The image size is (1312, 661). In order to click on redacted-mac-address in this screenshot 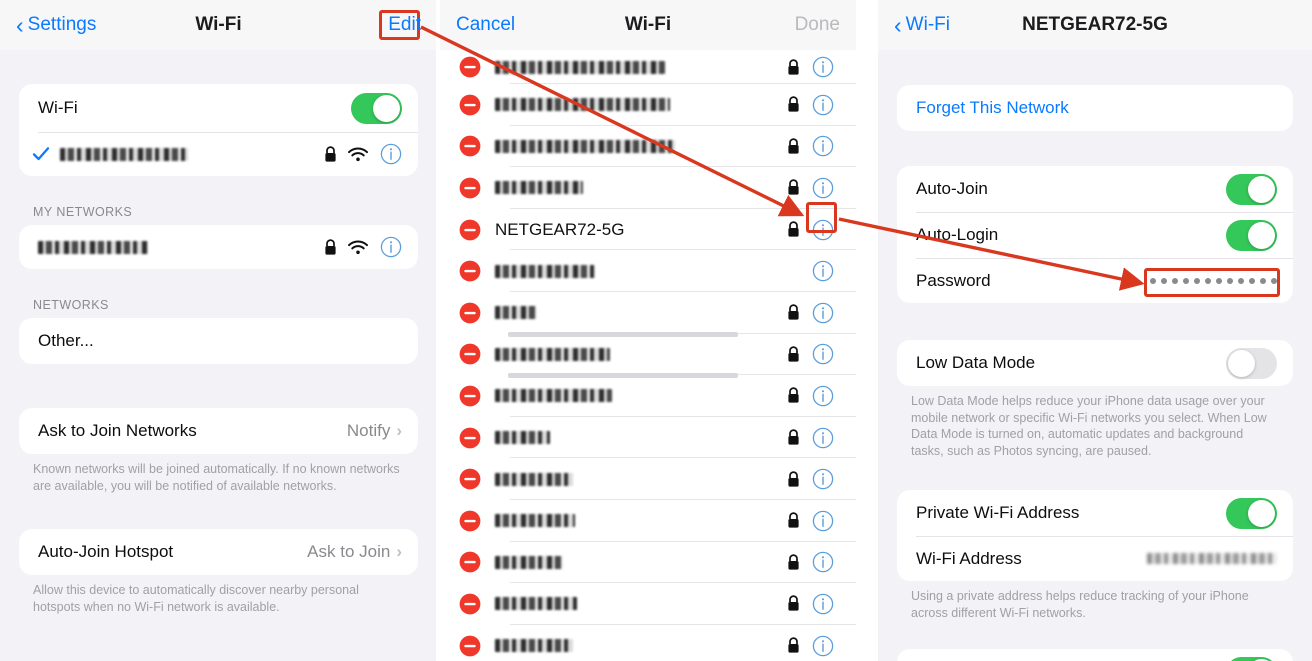, I will do `click(1212, 558)`.